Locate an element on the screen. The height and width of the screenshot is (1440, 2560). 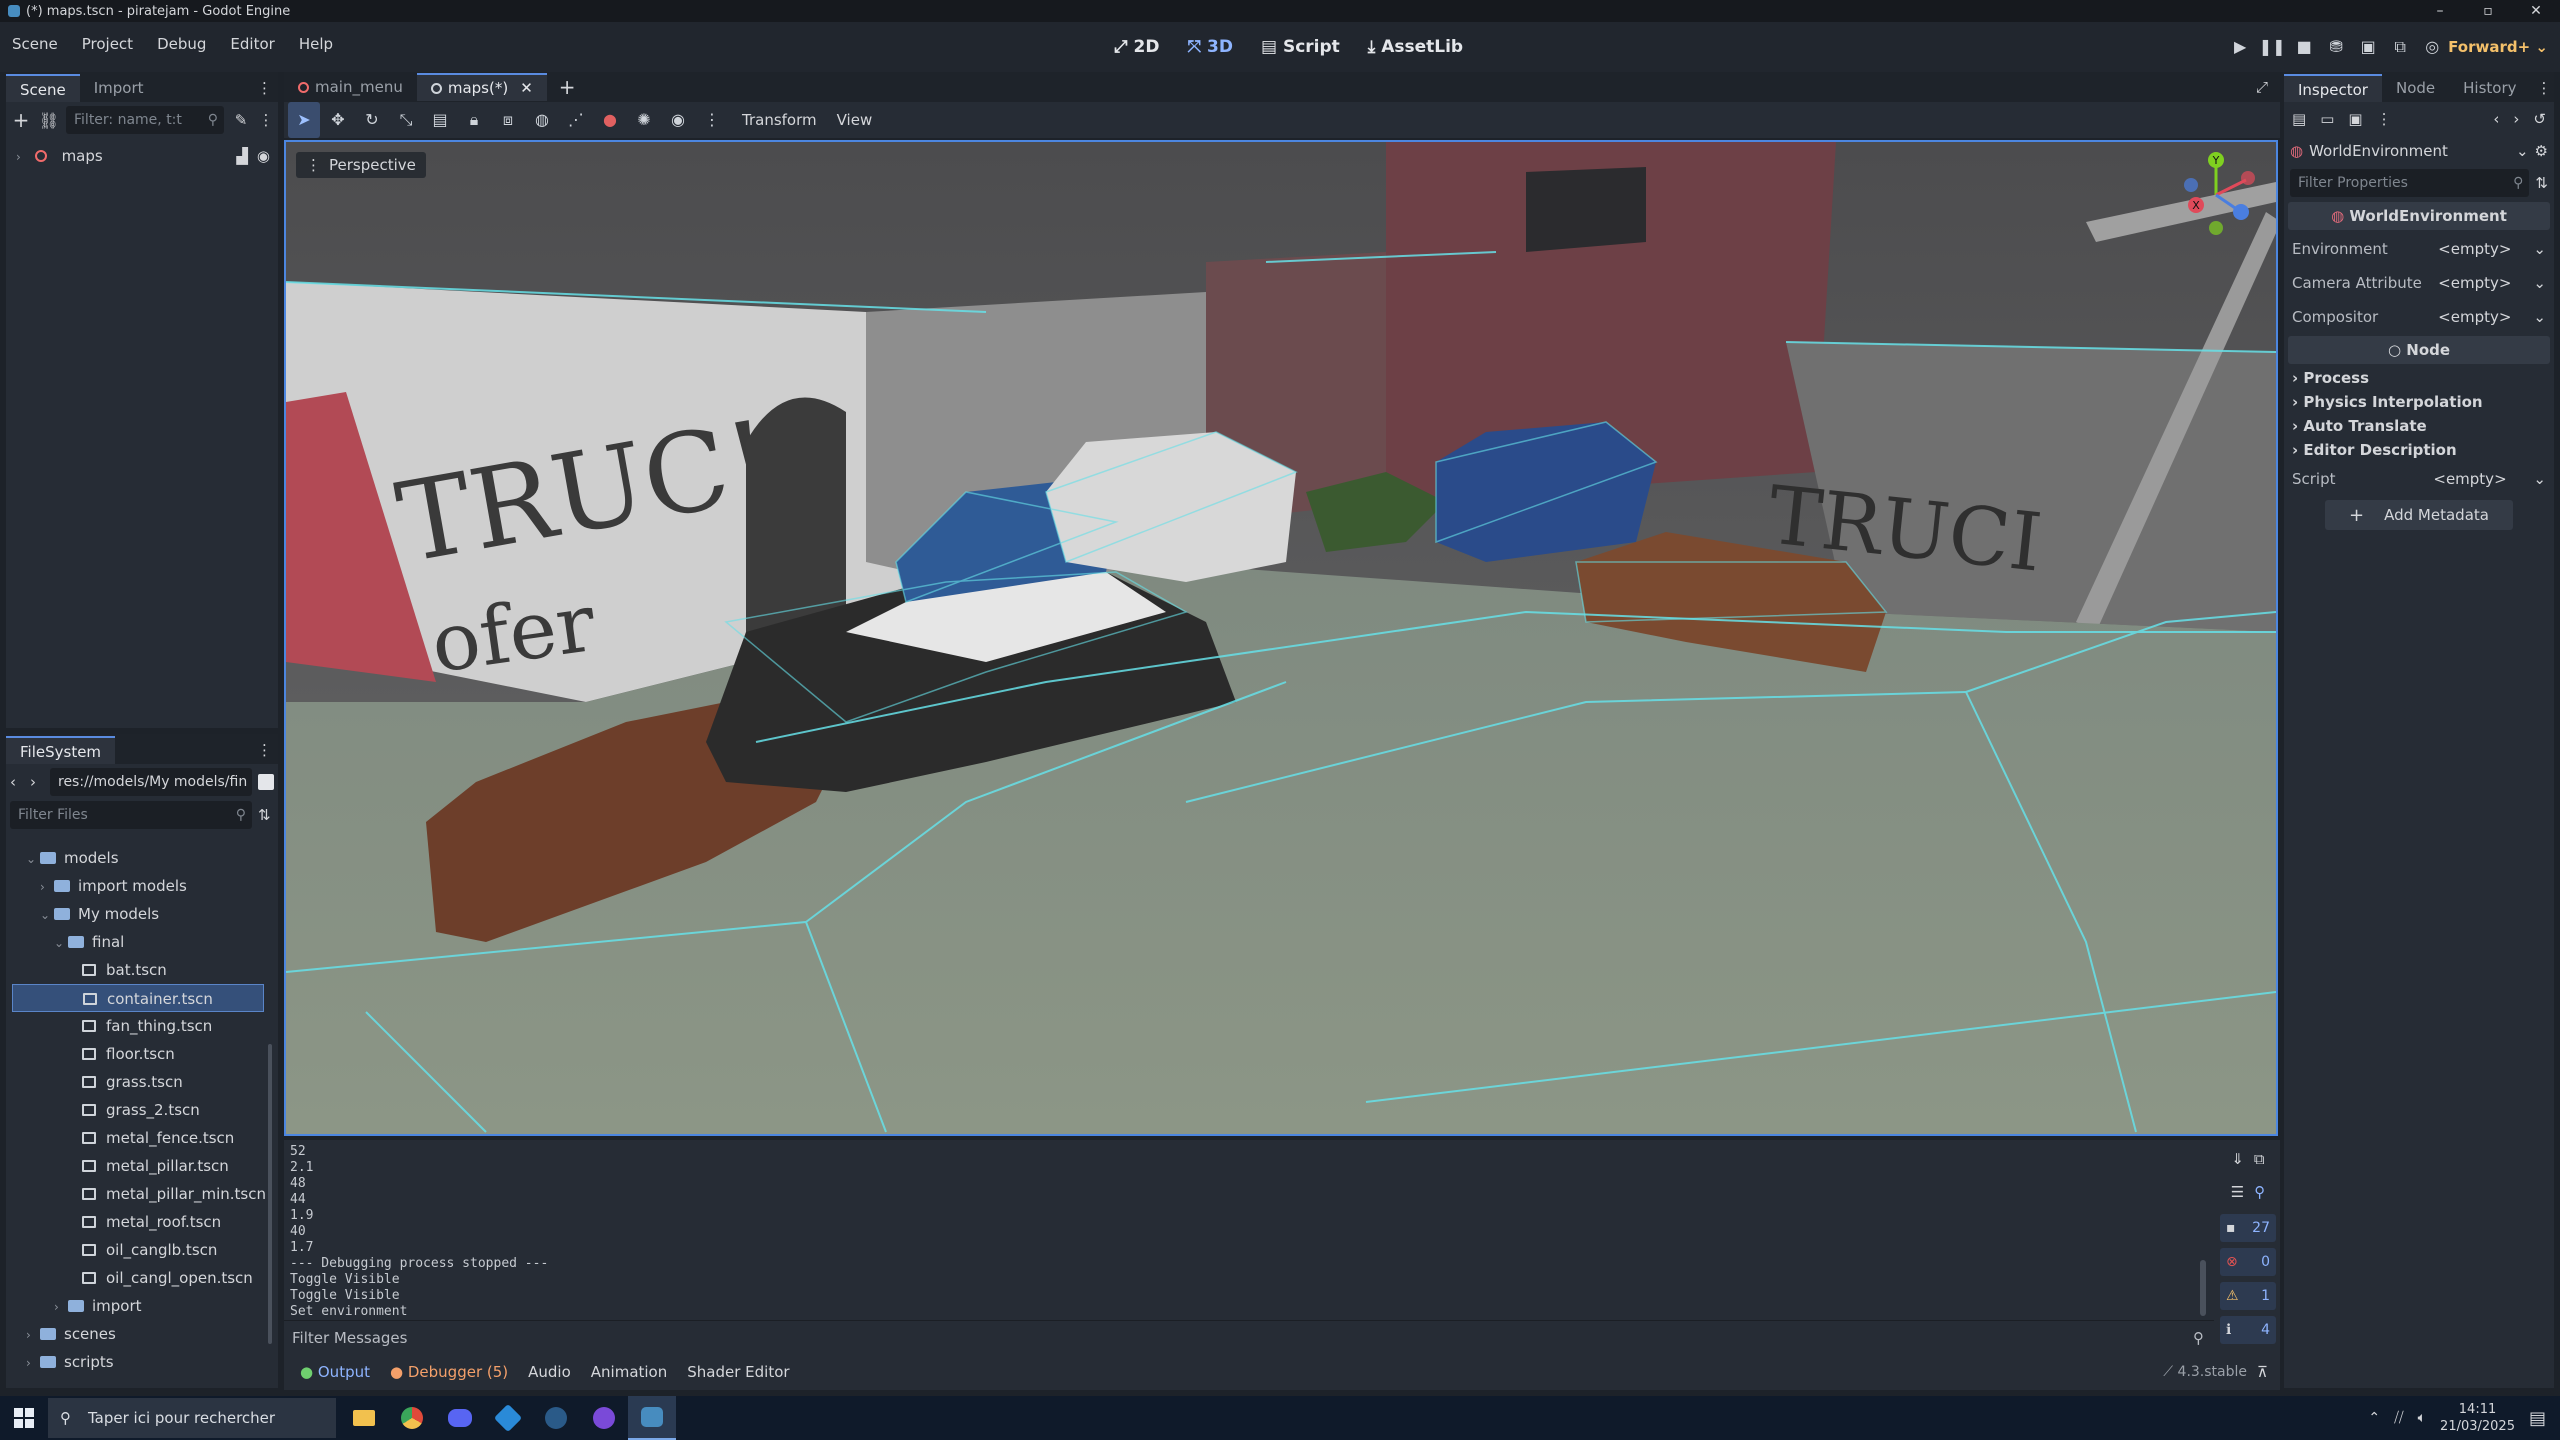
view-menu: View is located at coordinates (855, 120).